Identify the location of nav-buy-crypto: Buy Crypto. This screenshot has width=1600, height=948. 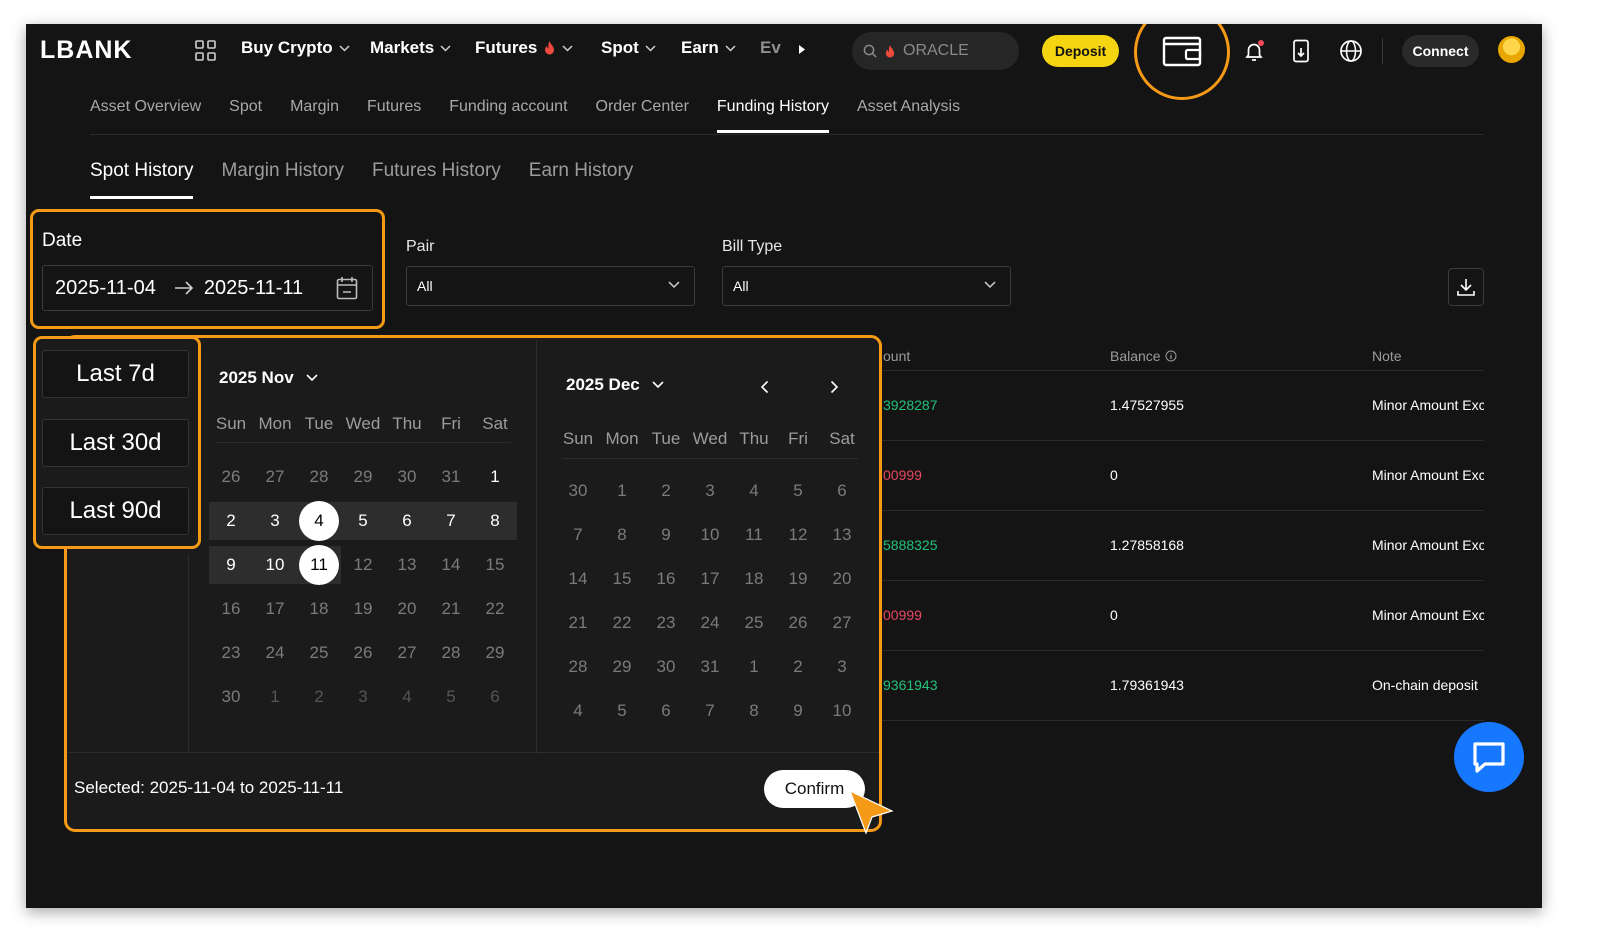
(295, 48).